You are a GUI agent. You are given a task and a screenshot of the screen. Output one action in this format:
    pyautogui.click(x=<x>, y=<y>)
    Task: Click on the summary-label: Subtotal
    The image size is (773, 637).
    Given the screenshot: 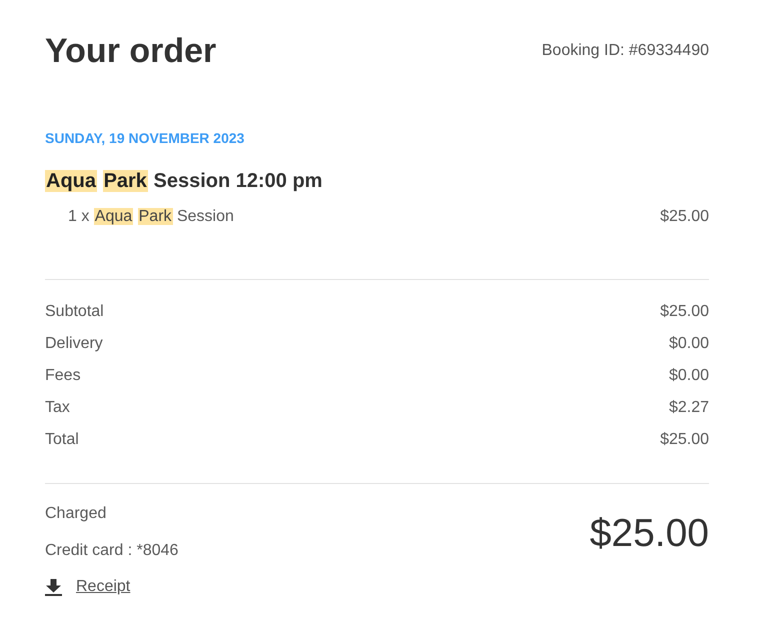 What is the action you would take?
    pyautogui.click(x=74, y=312)
    